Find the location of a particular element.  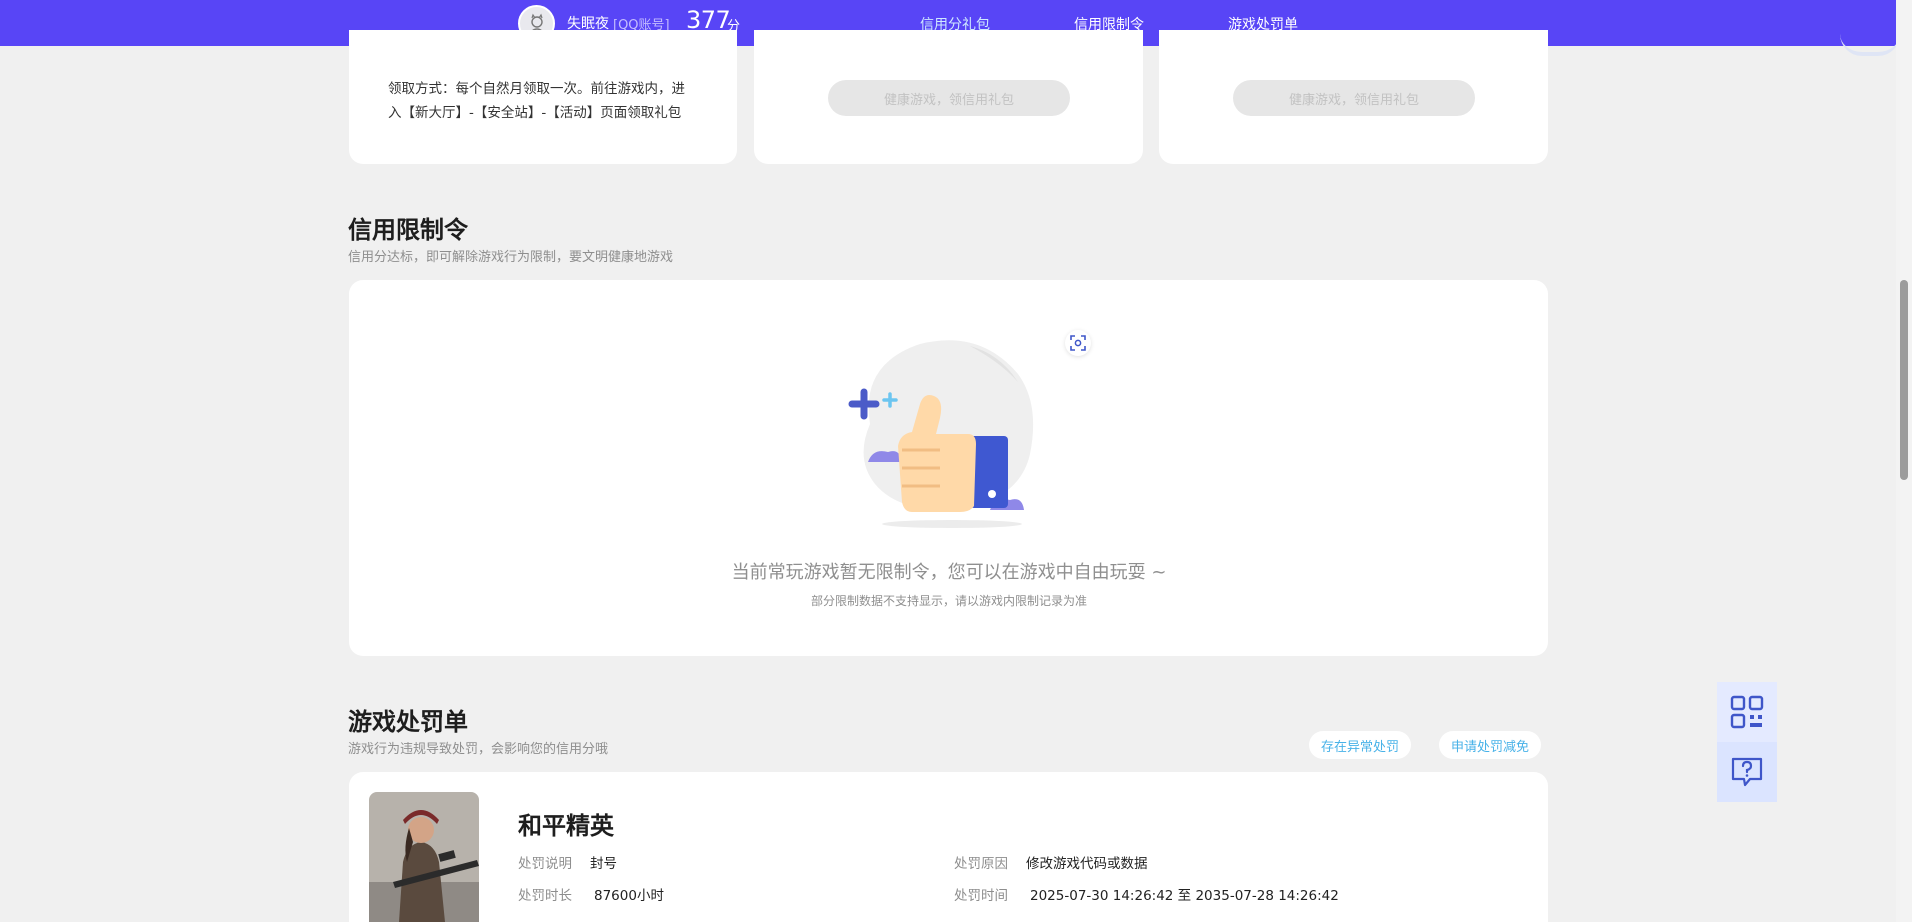

restriction-section-subtitle: 信用分达标，即可解除游戏行为限制，要文明健康地游戏 is located at coordinates (511, 257).